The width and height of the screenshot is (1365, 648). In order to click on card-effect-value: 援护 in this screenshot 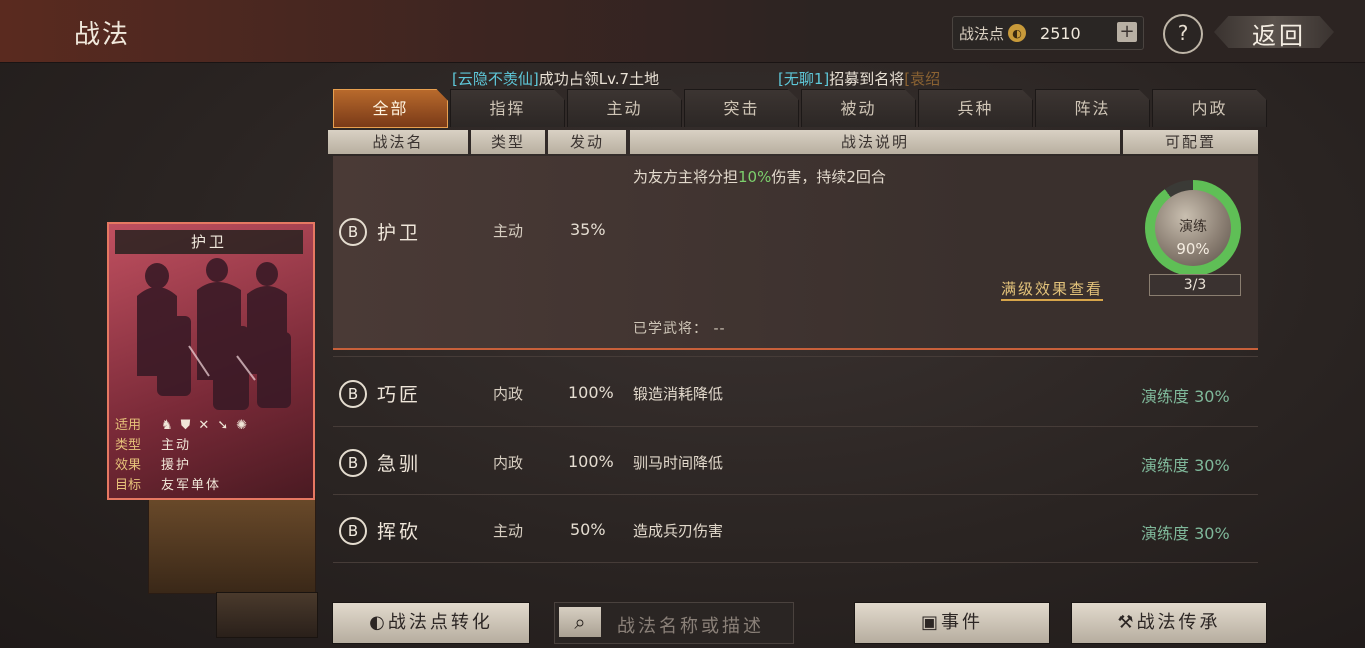, I will do `click(176, 465)`.